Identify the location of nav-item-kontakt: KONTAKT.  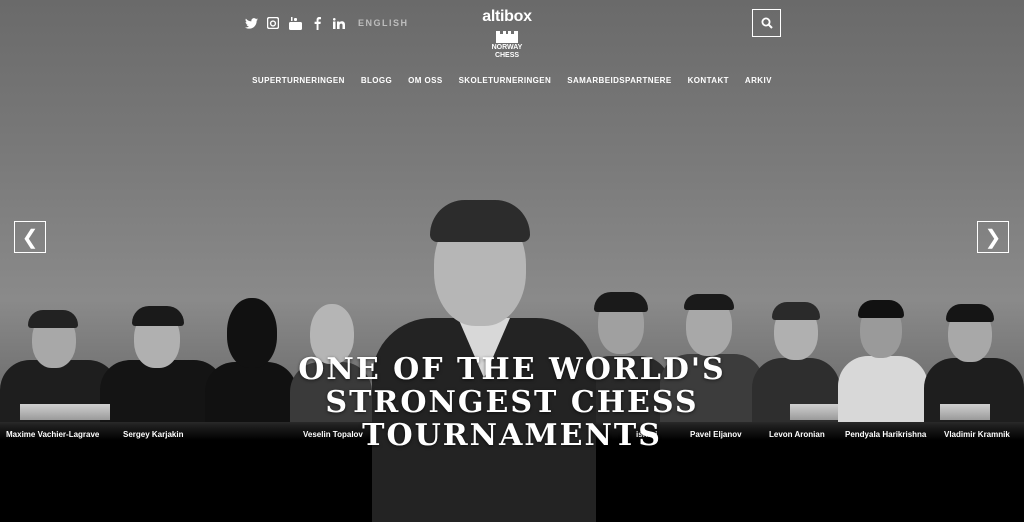
(708, 80).